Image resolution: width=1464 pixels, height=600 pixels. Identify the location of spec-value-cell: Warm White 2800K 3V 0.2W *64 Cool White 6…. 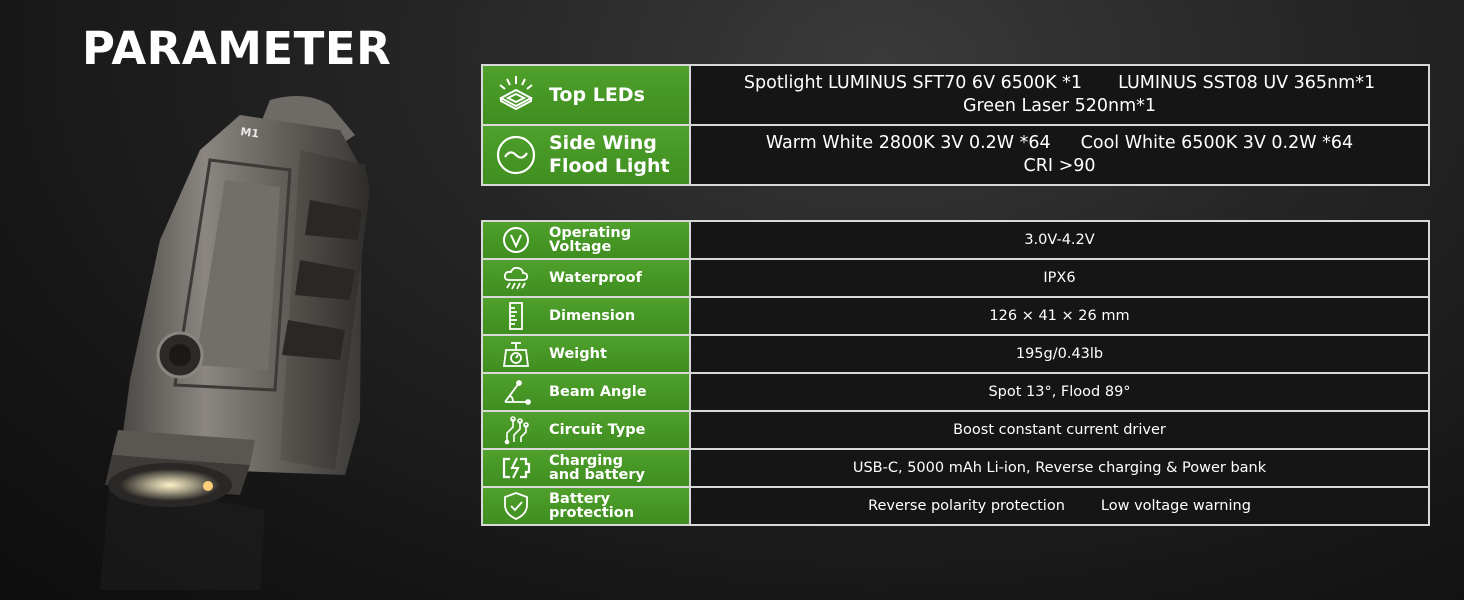
(1059, 155).